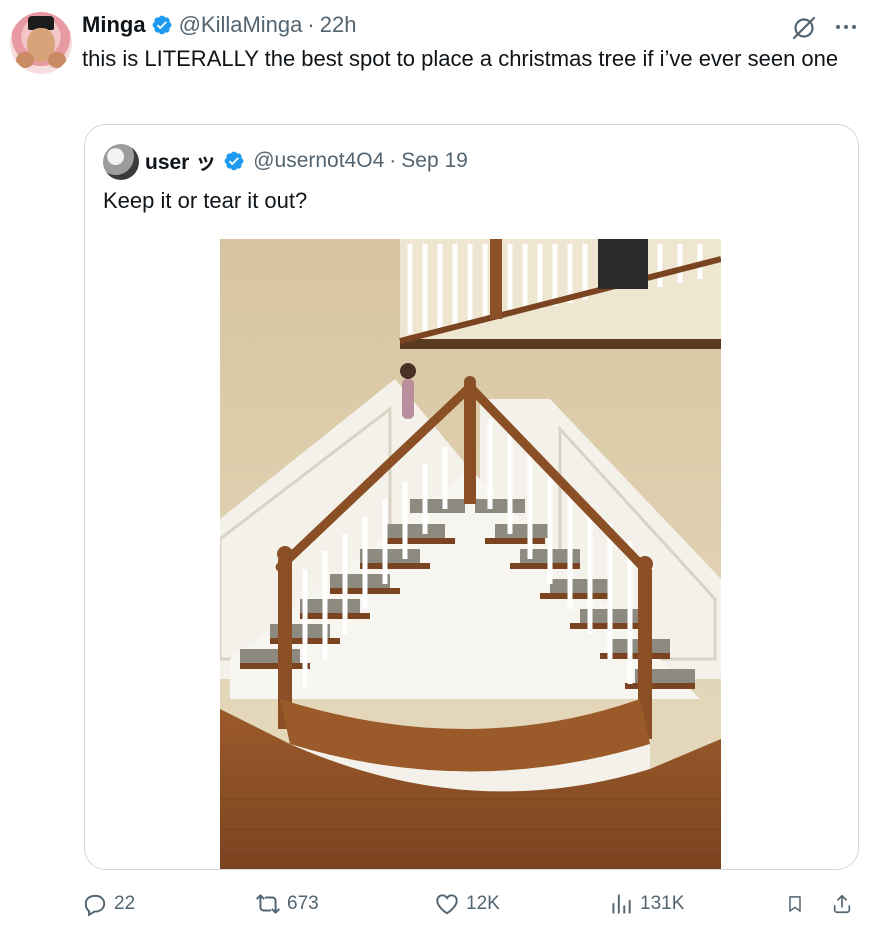 This screenshot has width=876, height=926. I want to click on views-icon, so click(621, 904).